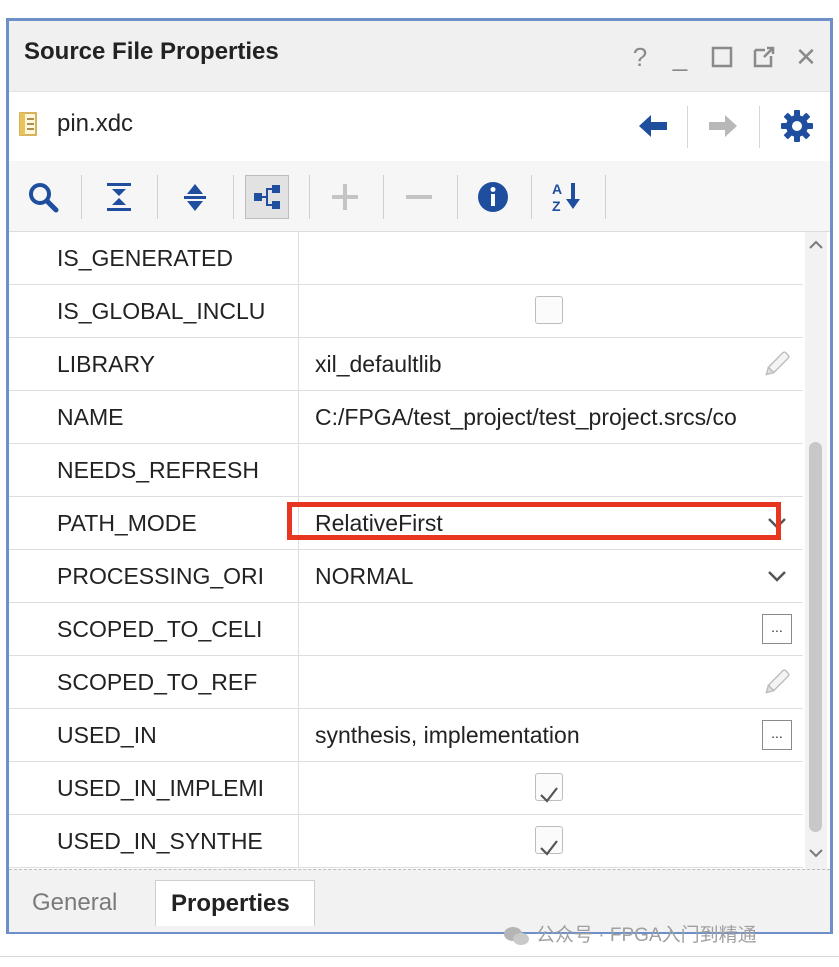 The image size is (839, 967). What do you see at coordinates (816, 855) in the screenshot?
I see `scroll-down-icon` at bounding box center [816, 855].